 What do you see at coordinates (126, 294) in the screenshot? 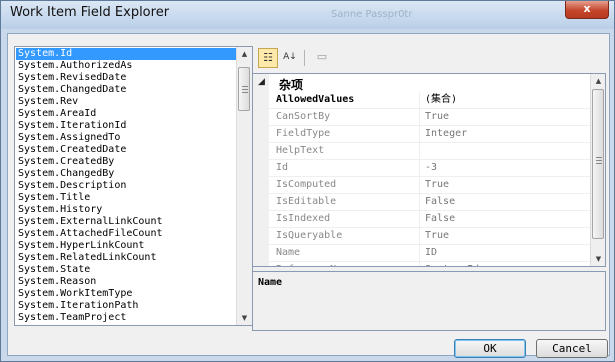
I see `field-list-item: System.WorkItemType` at bounding box center [126, 294].